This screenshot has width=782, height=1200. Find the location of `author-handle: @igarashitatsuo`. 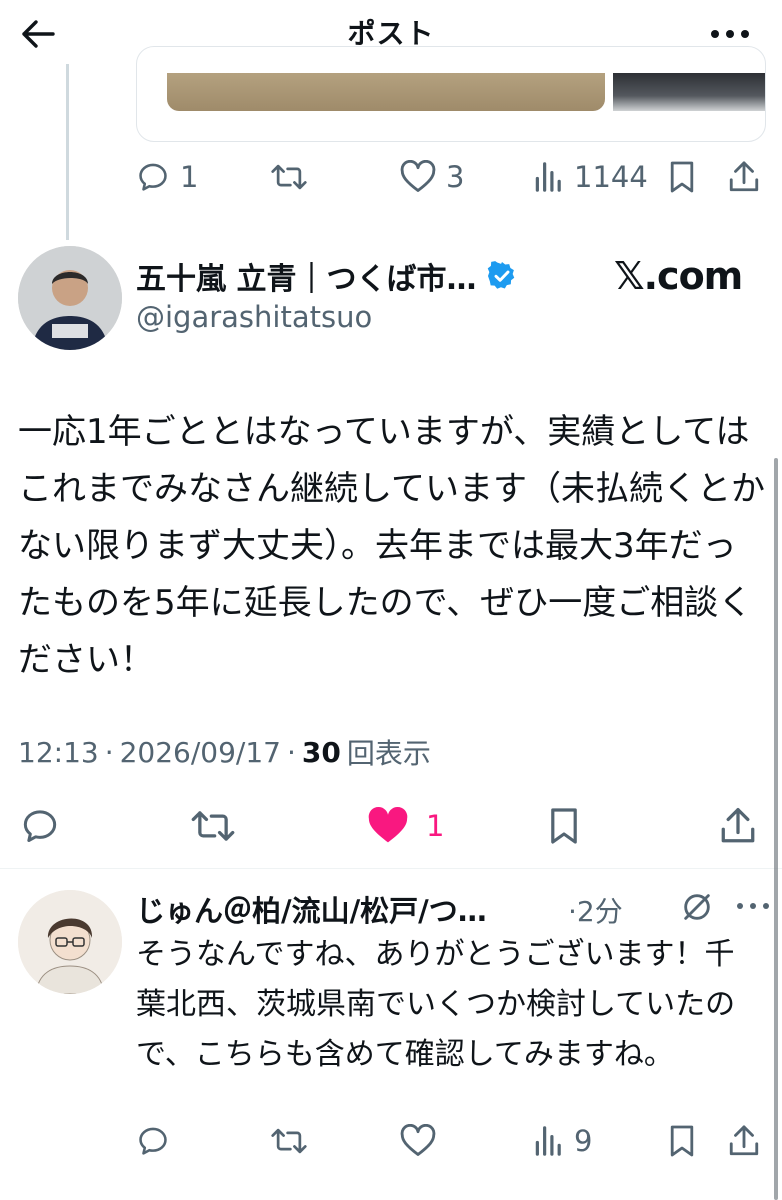

author-handle: @igarashitatsuo is located at coordinates (254, 317).